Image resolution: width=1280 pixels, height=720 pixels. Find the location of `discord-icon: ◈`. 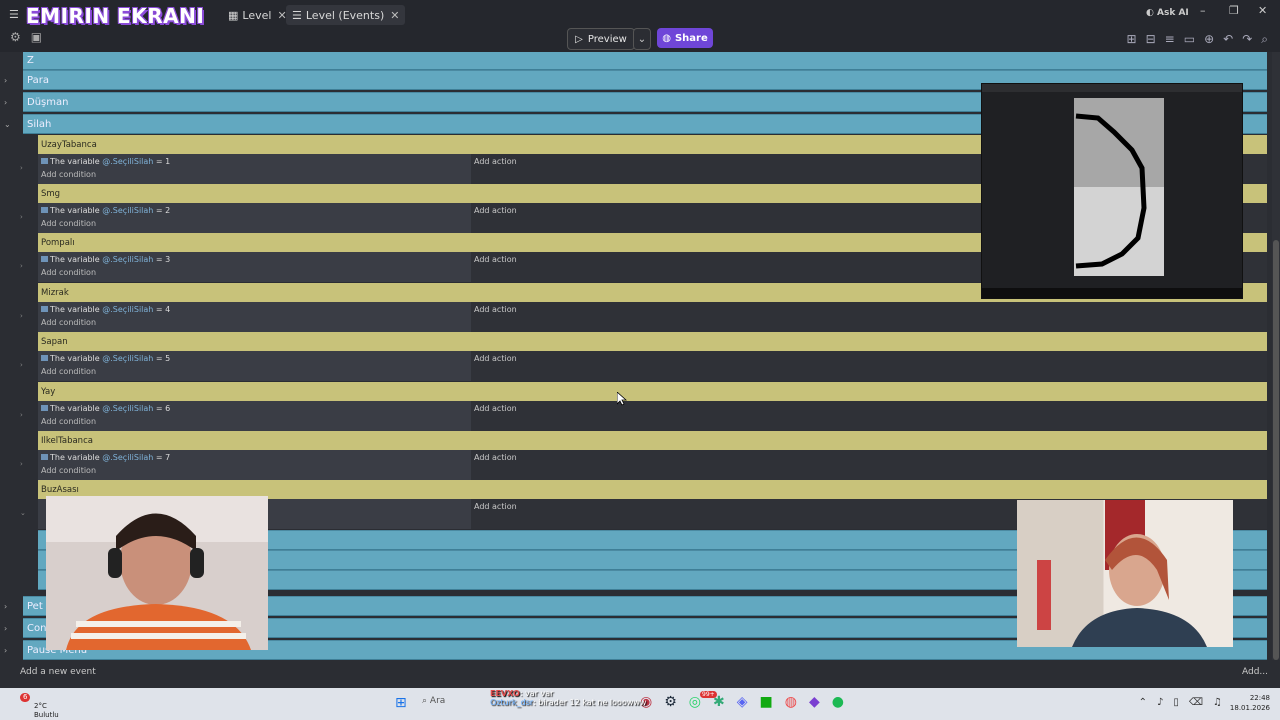

discord-icon: ◈ is located at coordinates (742, 702).